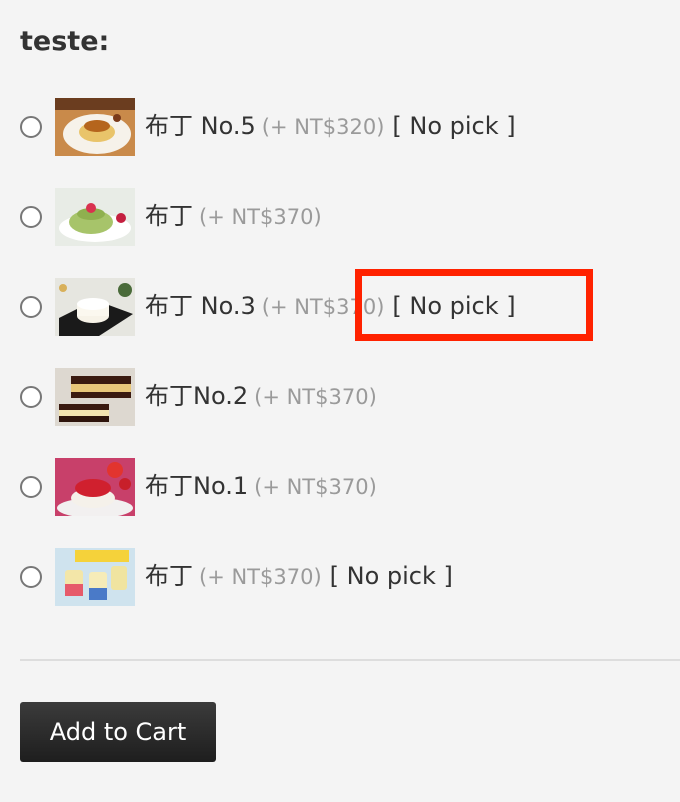 This screenshot has height=802, width=680. I want to click on option-row: 布丁 (+ NT$370) [ No pick ], so click(340, 591).